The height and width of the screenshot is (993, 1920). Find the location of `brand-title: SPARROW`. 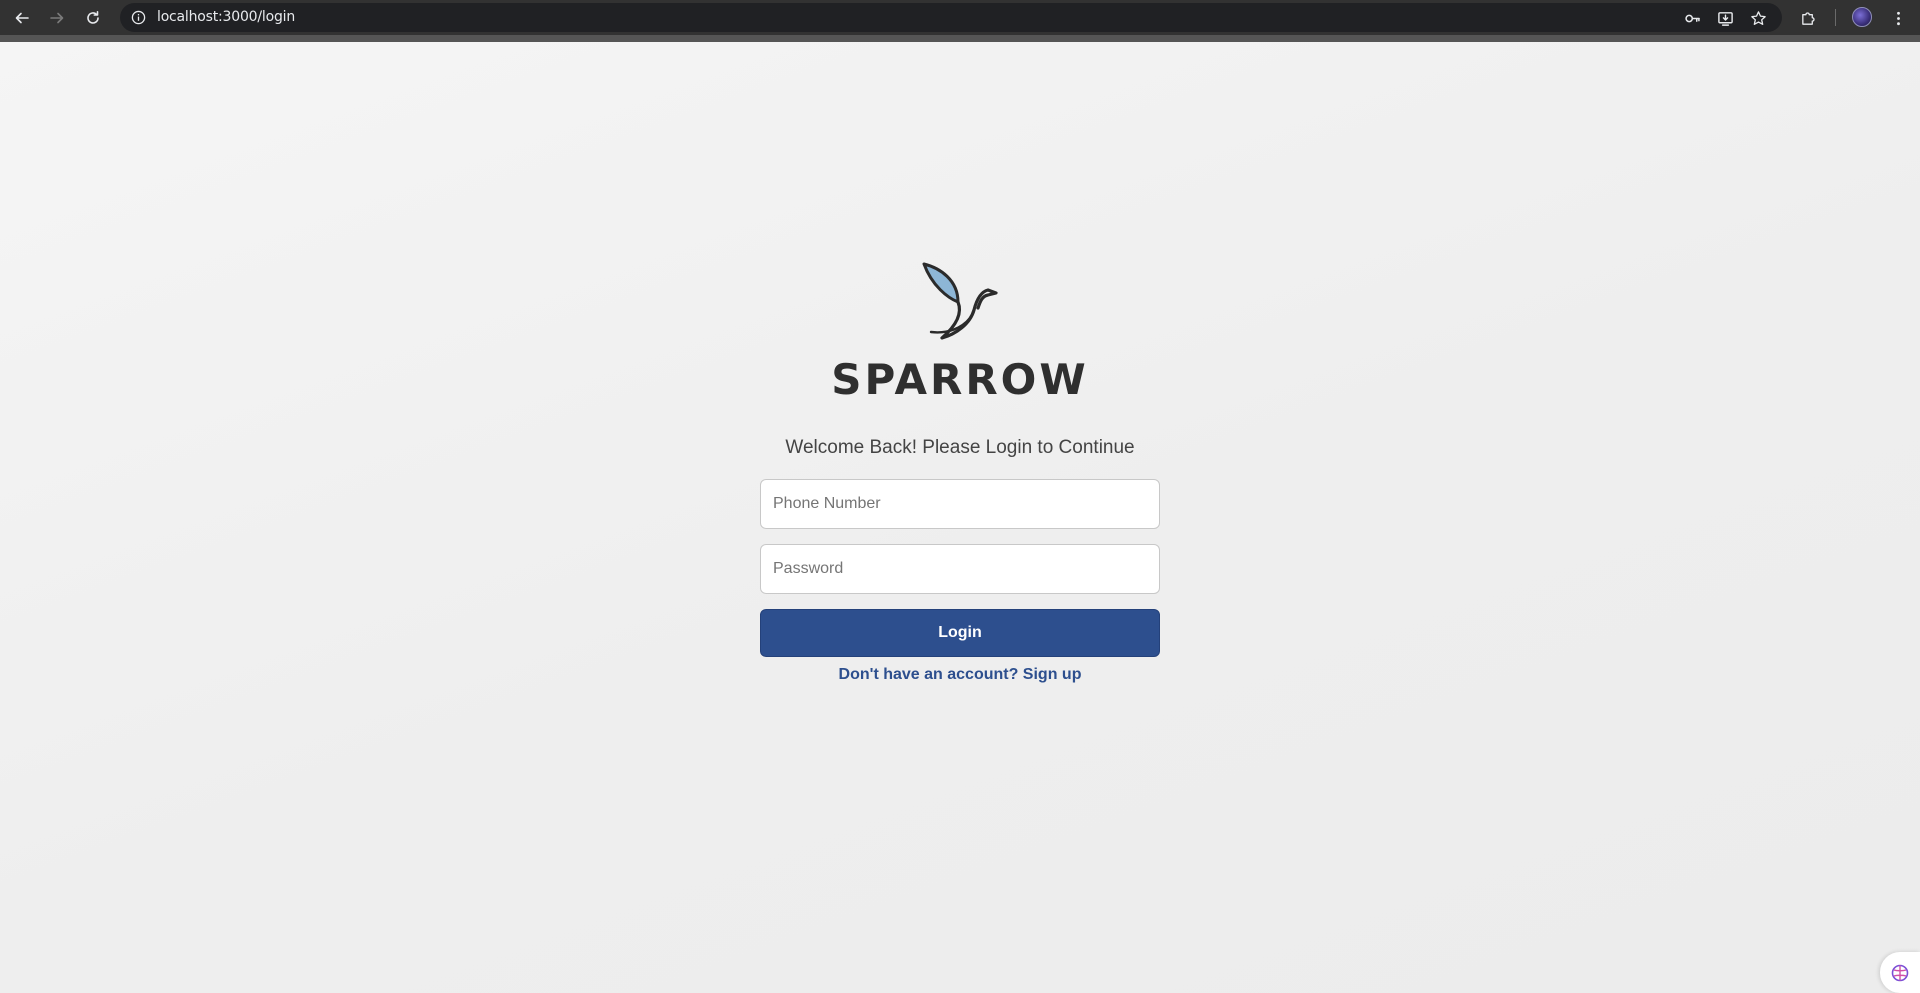

brand-title: SPARROW is located at coordinates (960, 379).